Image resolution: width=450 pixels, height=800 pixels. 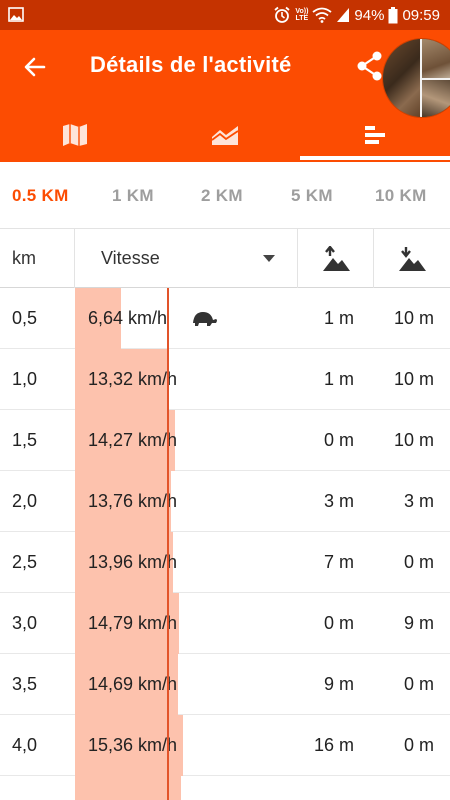 I want to click on elevation-gain-icon, so click(x=336, y=258).